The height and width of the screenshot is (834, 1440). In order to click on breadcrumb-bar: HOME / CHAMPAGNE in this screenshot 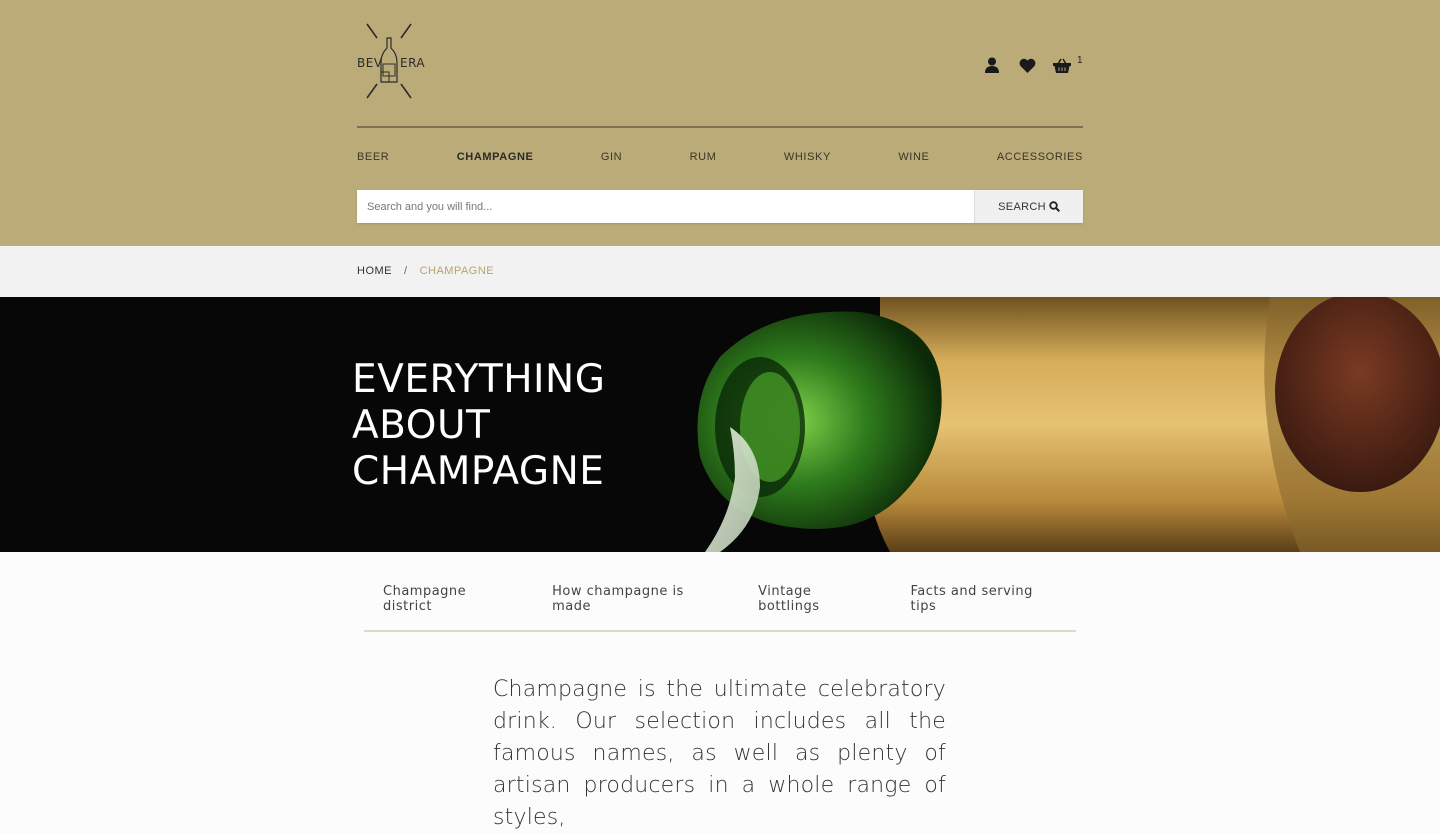, I will do `click(720, 271)`.